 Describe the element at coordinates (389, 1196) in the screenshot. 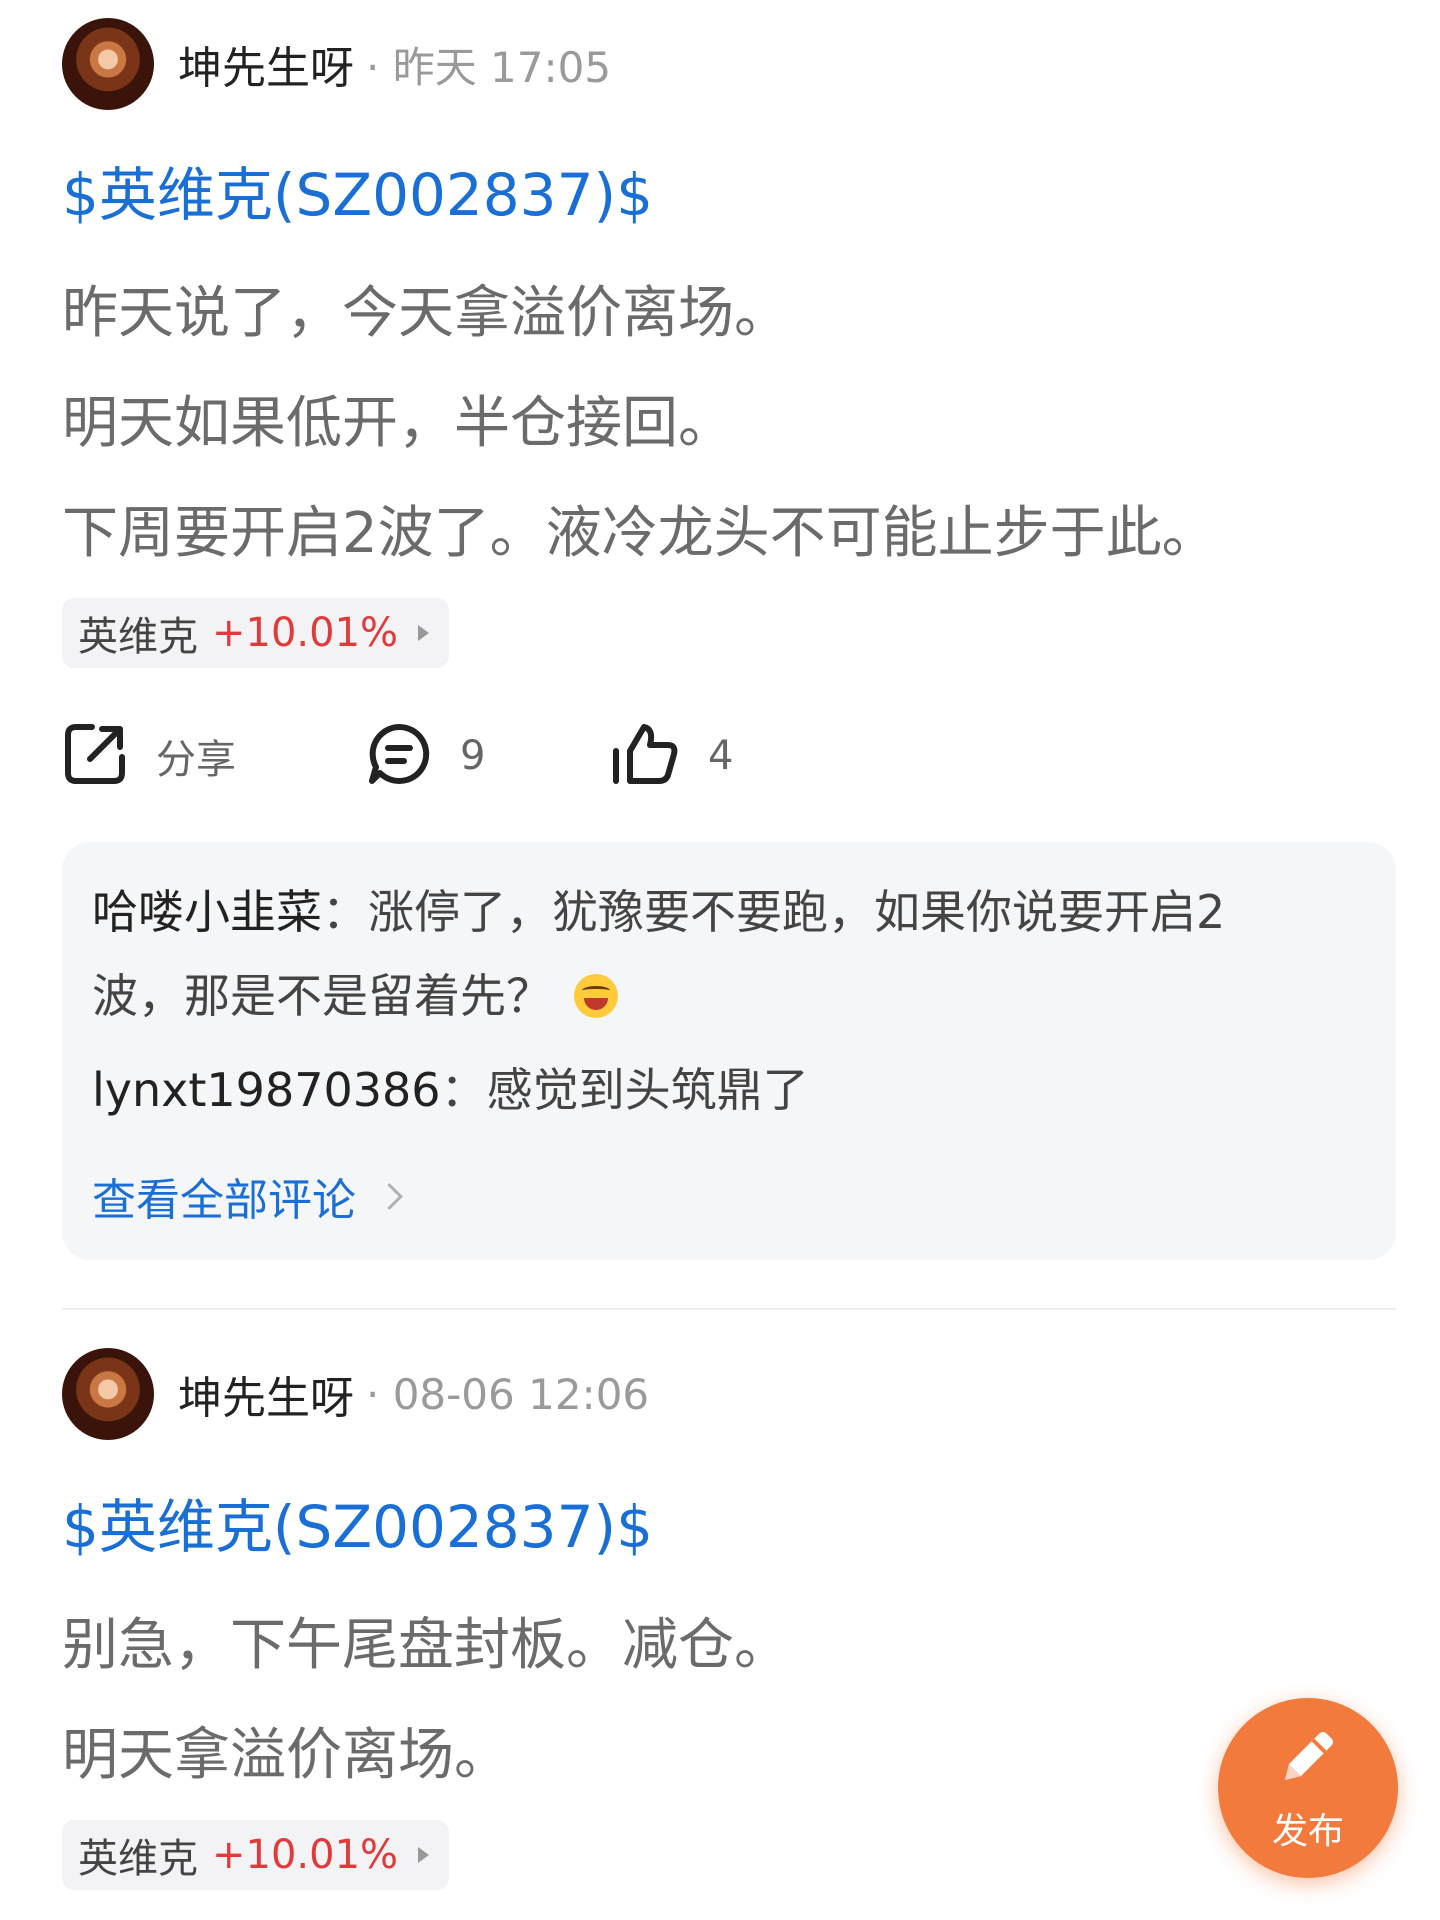

I see `chevron-right-icon` at that location.